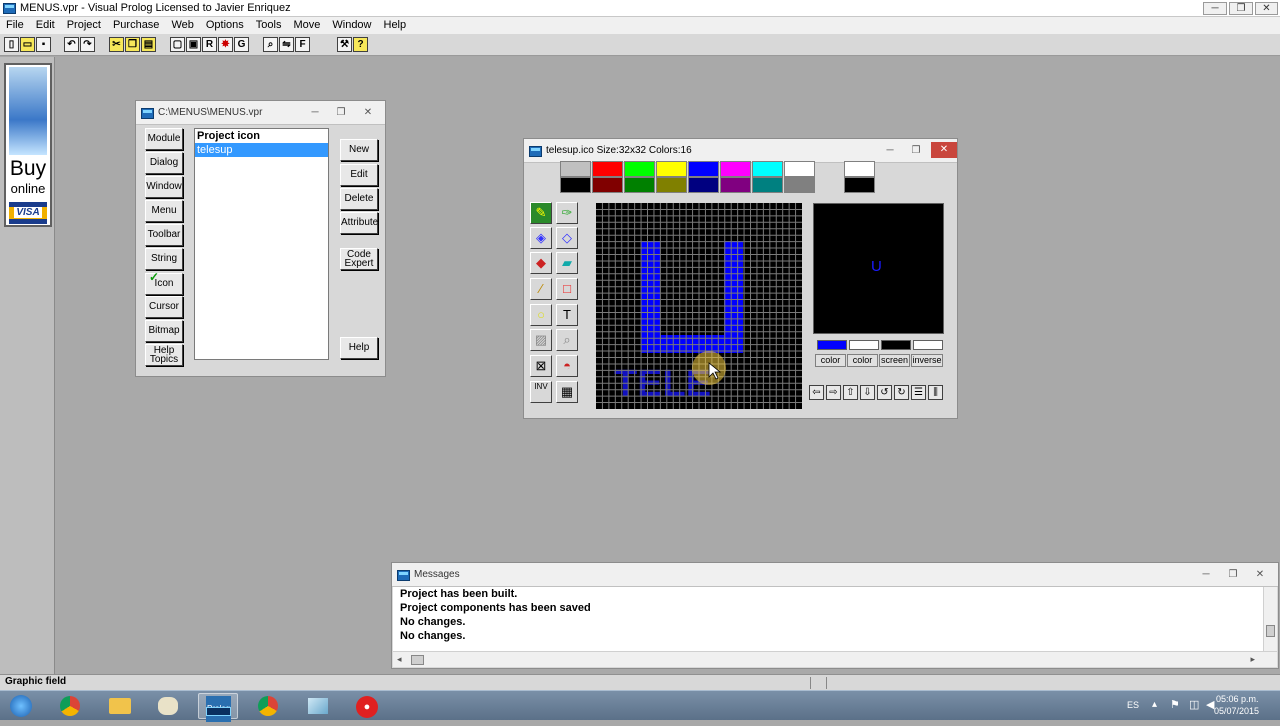 The image size is (1280, 726). What do you see at coordinates (541, 315) in the screenshot?
I see `ellipse-tool-icon: ○` at bounding box center [541, 315].